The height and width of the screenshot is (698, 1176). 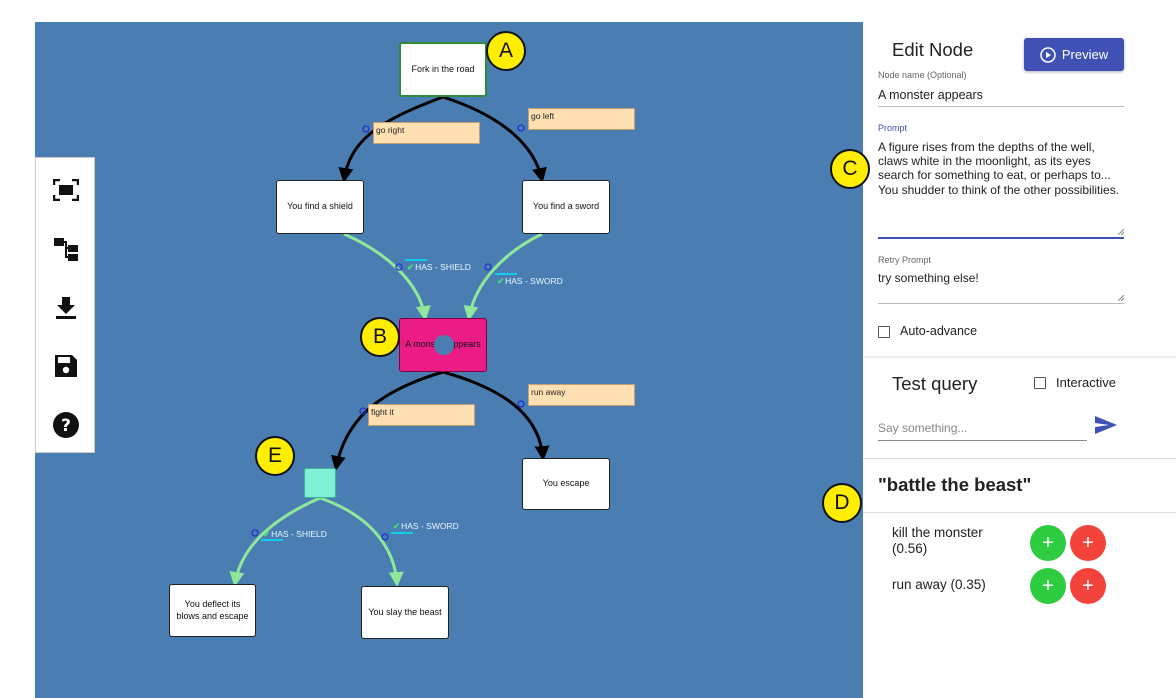 What do you see at coordinates (380, 337) in the screenshot?
I see `callout-b: B` at bounding box center [380, 337].